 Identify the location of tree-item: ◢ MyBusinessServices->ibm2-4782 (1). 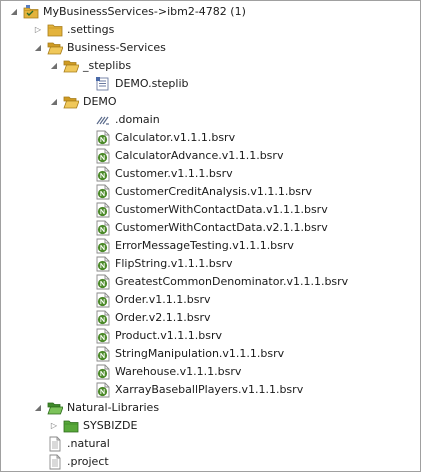
(210, 12).